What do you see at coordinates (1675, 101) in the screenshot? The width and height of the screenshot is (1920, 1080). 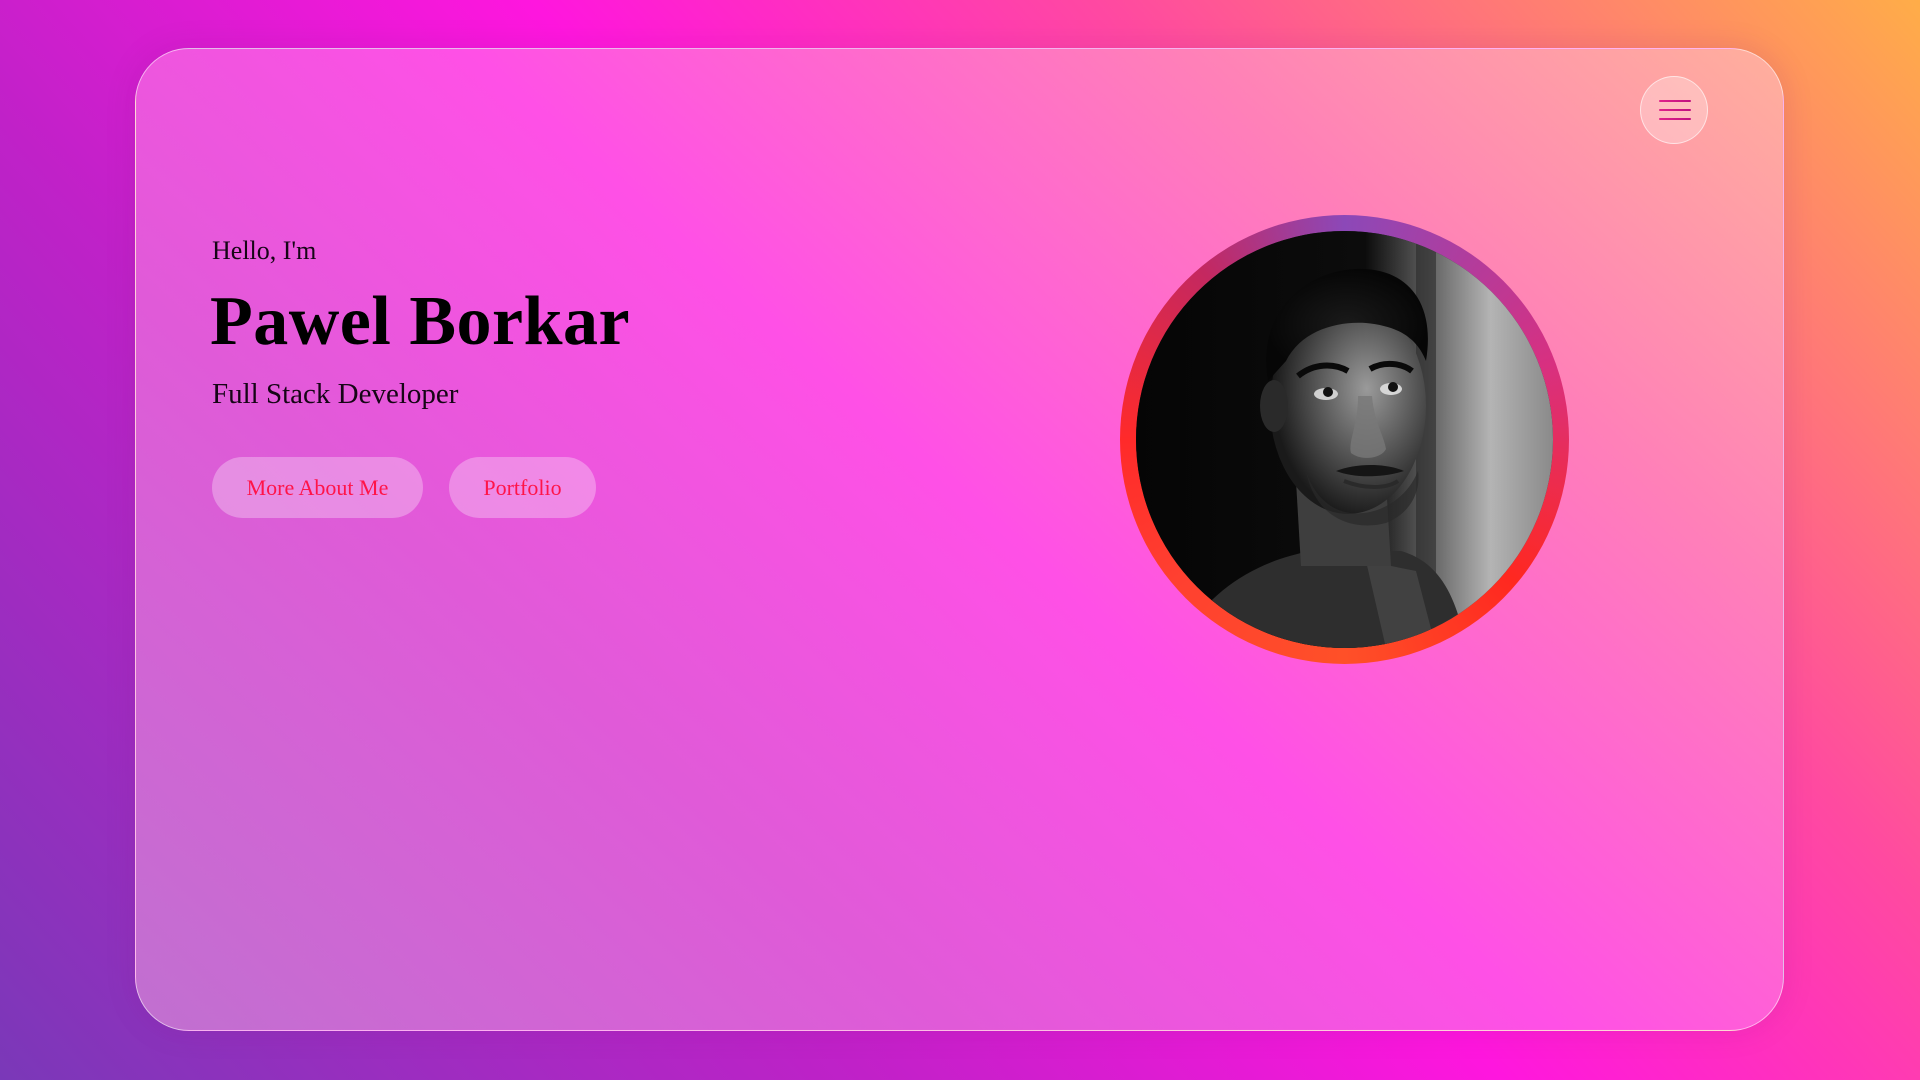 I see `hamburger-menu-icon` at bounding box center [1675, 101].